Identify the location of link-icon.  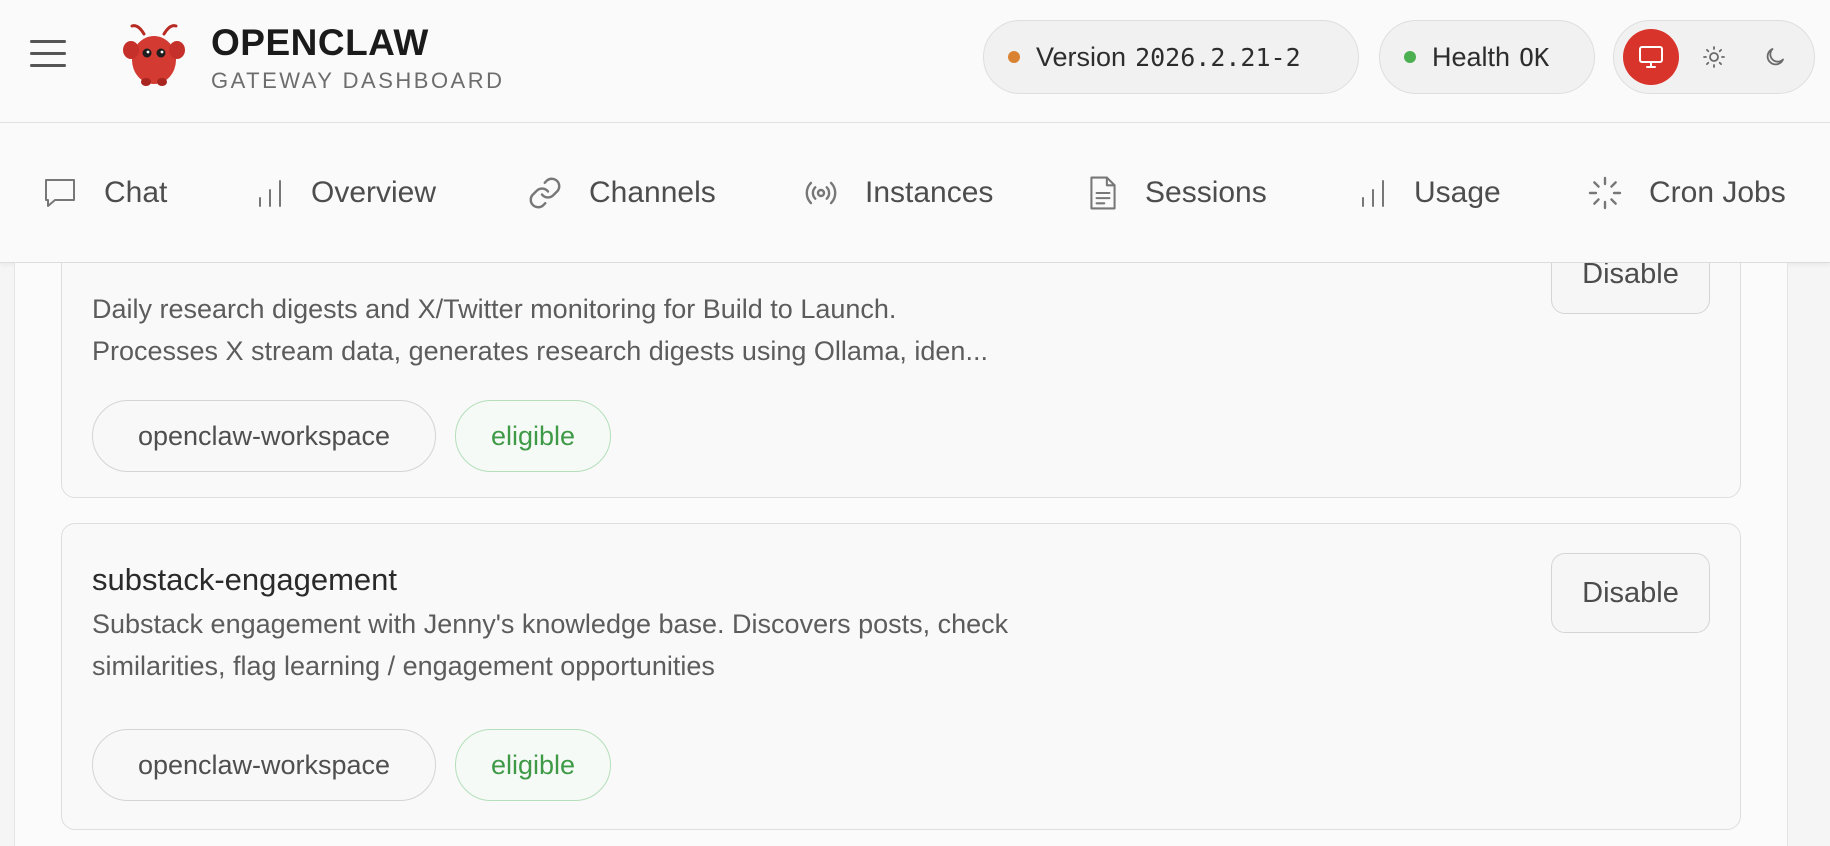
(545, 193).